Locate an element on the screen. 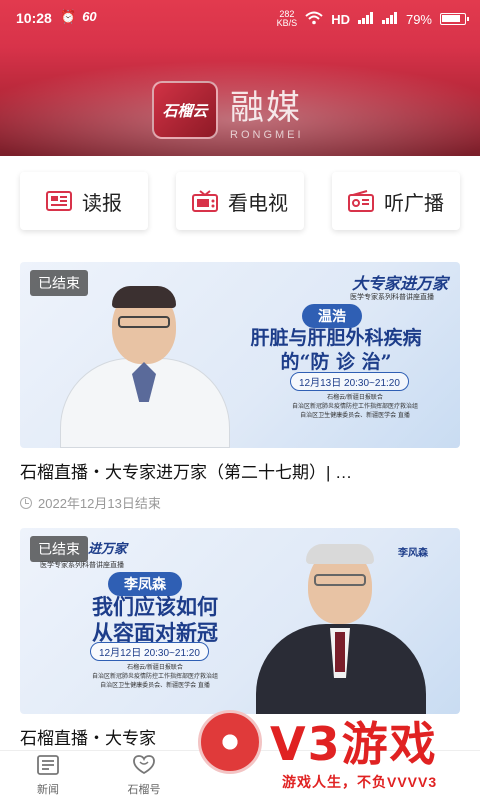 This screenshot has width=480, height=800. status-right-icons: 282 KB/S HD 79% is located at coordinates (373, 19).